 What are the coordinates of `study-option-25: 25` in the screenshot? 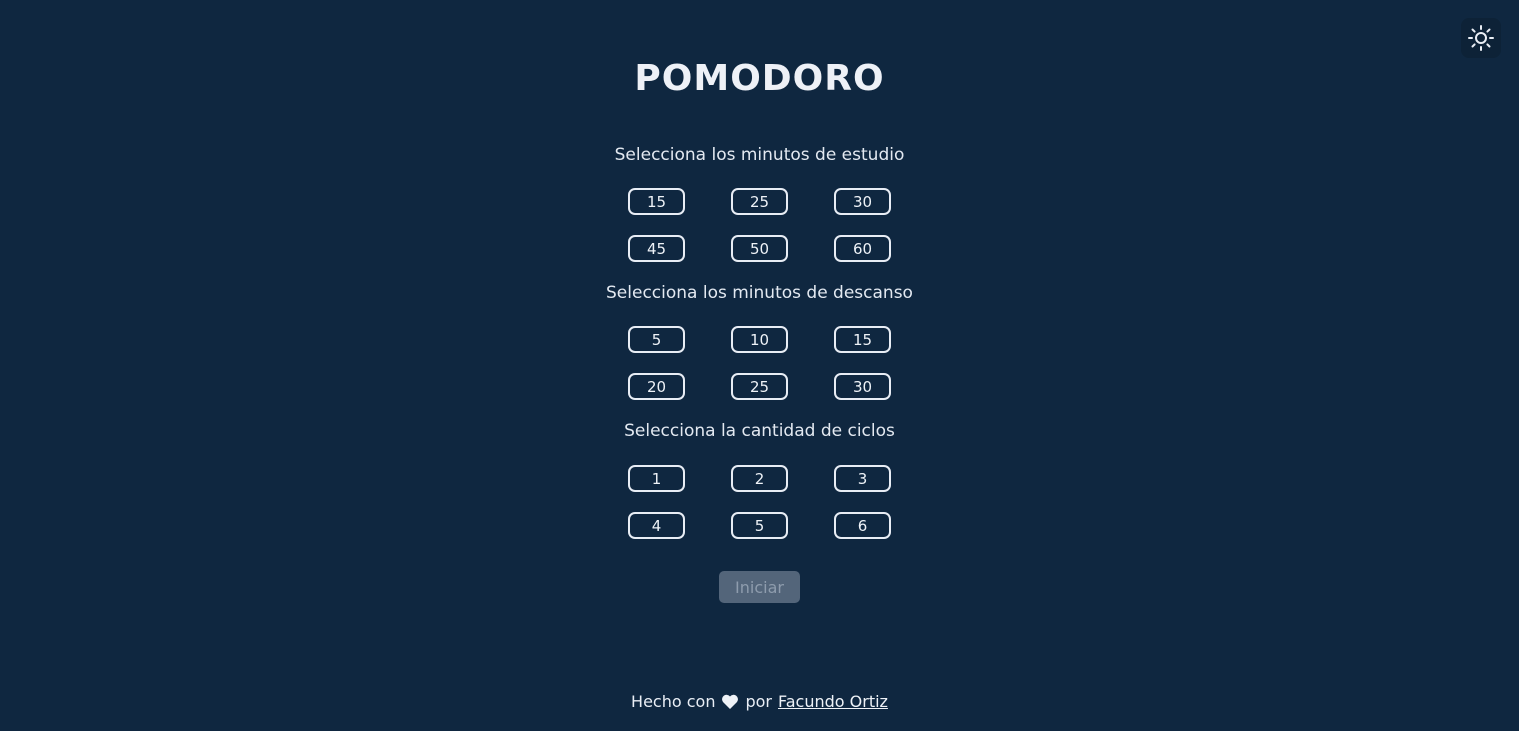 It's located at (759, 201).